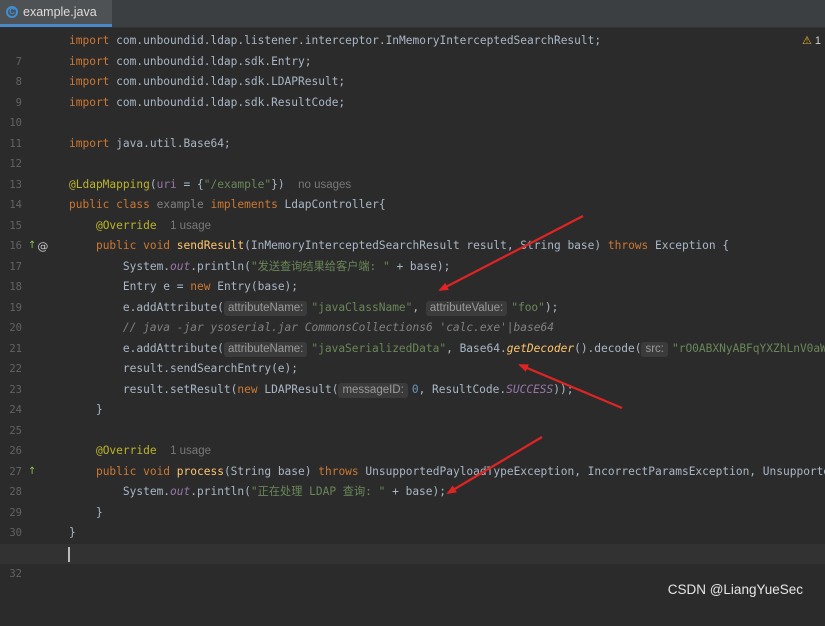 The height and width of the screenshot is (626, 825). I want to click on line-number: 32, so click(15, 574).